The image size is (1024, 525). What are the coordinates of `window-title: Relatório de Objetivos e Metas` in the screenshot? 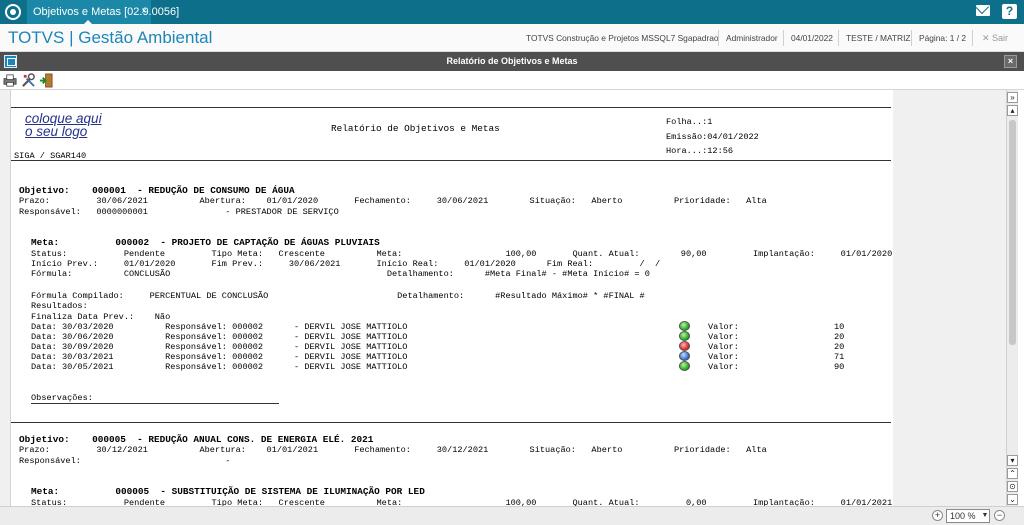 It's located at (512, 61).